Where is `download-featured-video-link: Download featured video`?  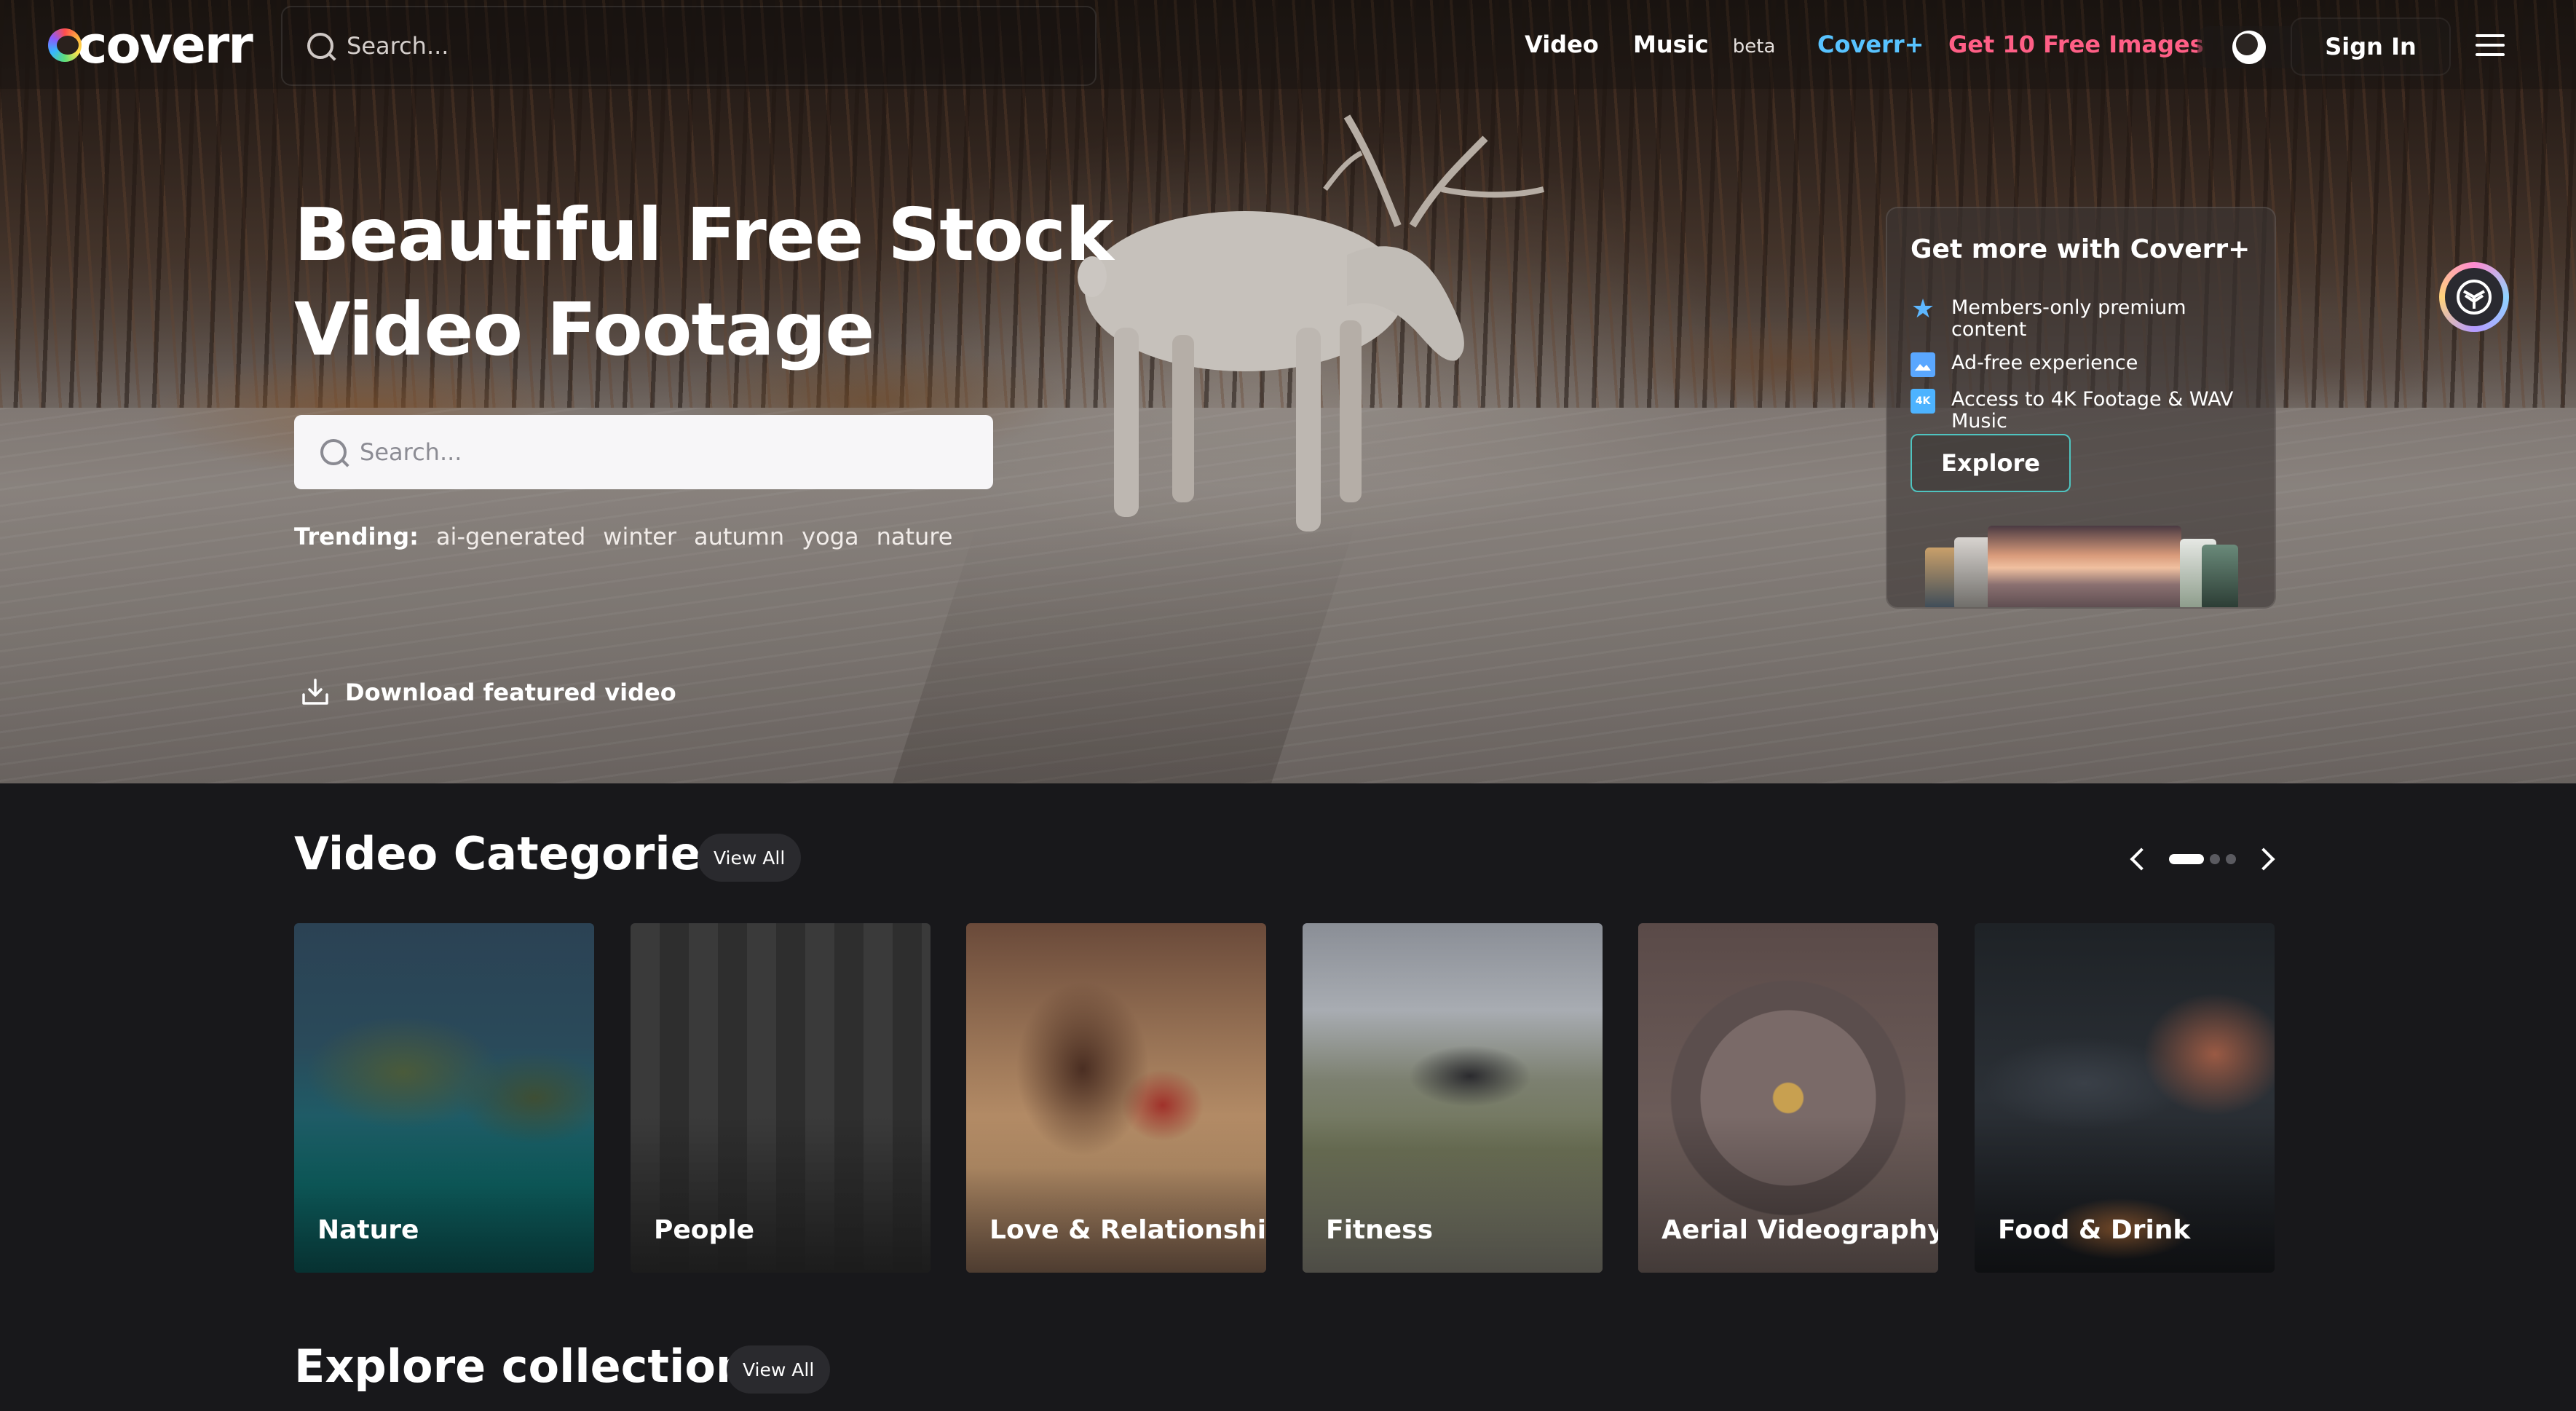
download-featured-video-link: Download featured video is located at coordinates (488, 692).